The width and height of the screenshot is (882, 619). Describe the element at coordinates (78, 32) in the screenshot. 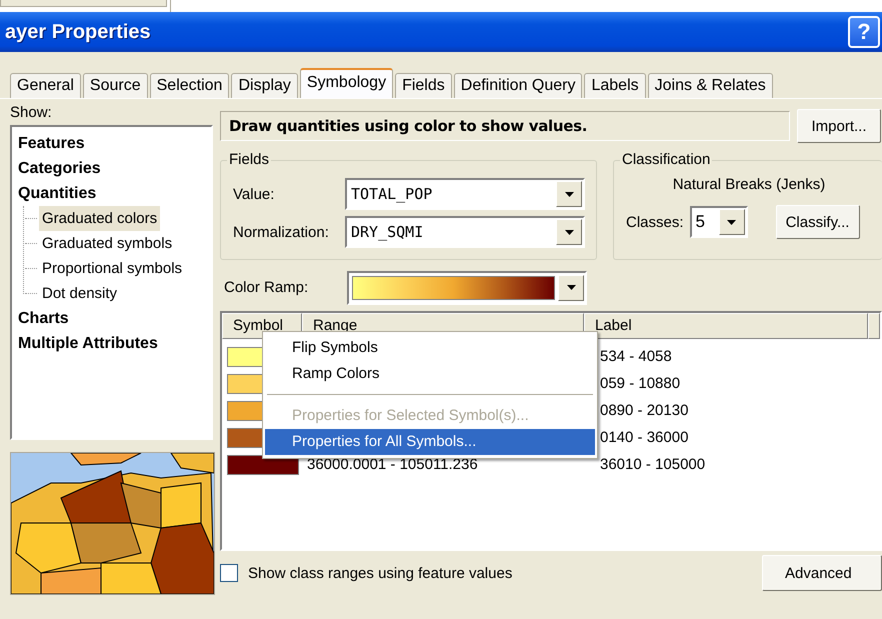

I see `window-title: ayer Properties` at that location.